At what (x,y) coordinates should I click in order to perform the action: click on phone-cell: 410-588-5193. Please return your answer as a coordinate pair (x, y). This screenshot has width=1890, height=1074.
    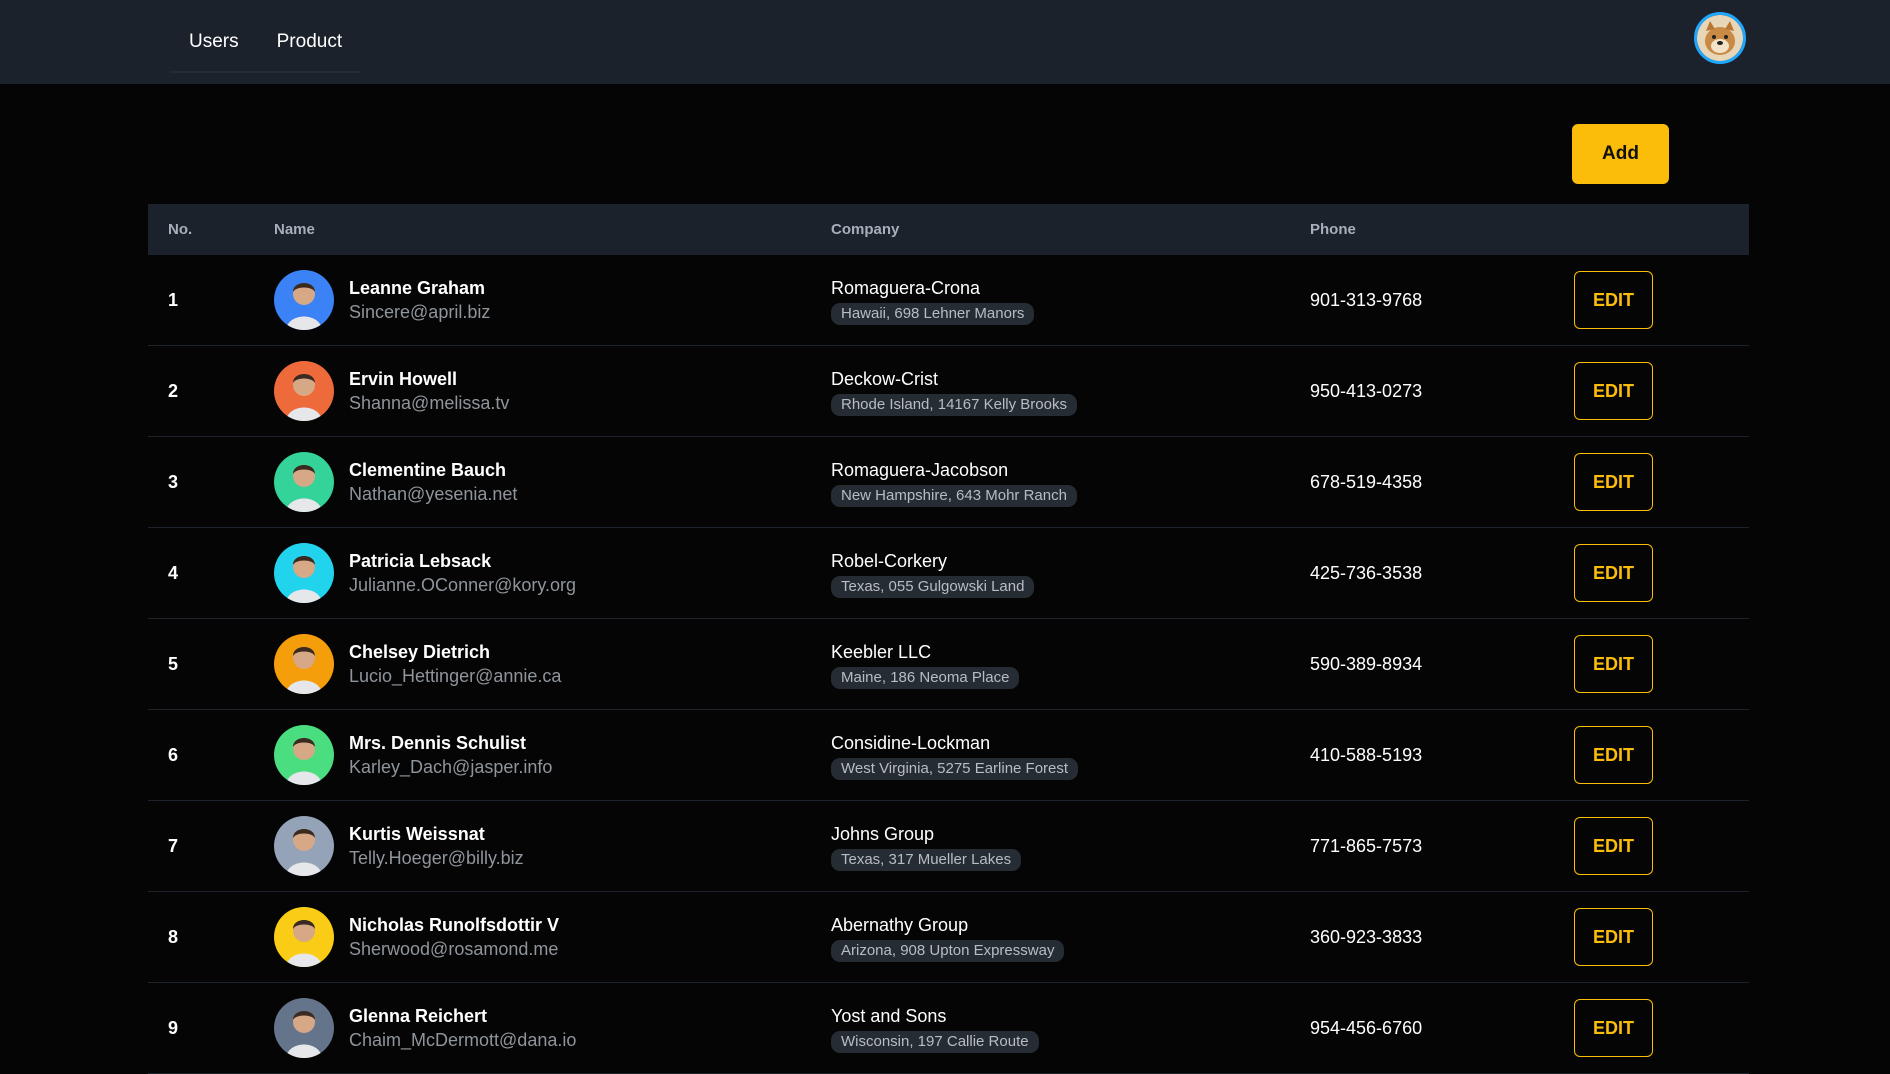
    Looking at the image, I should click on (1366, 754).